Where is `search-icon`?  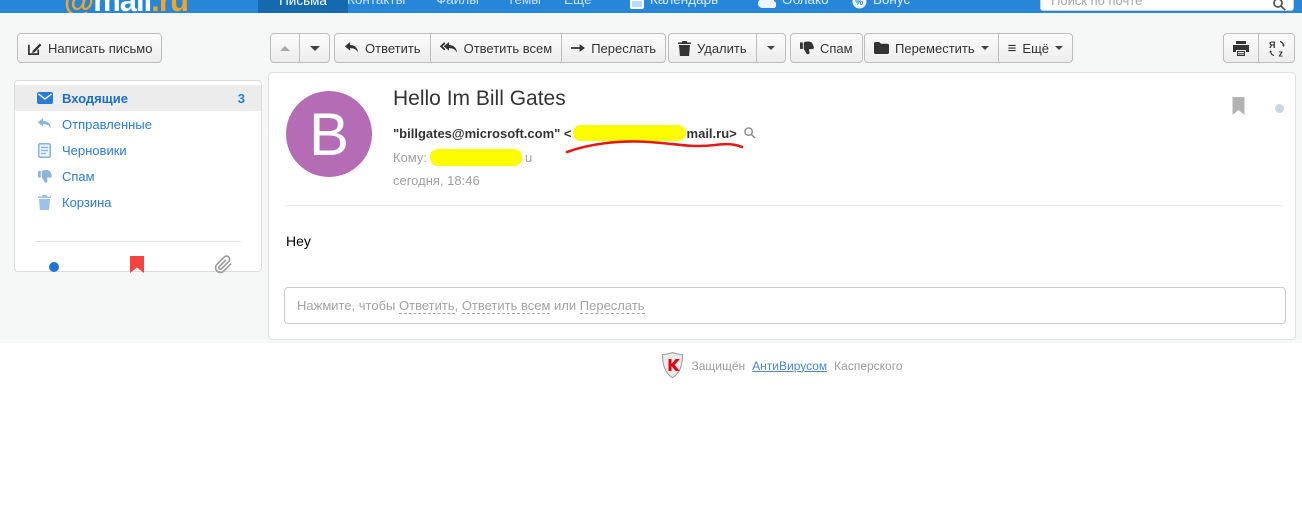 search-icon is located at coordinates (1279, 6).